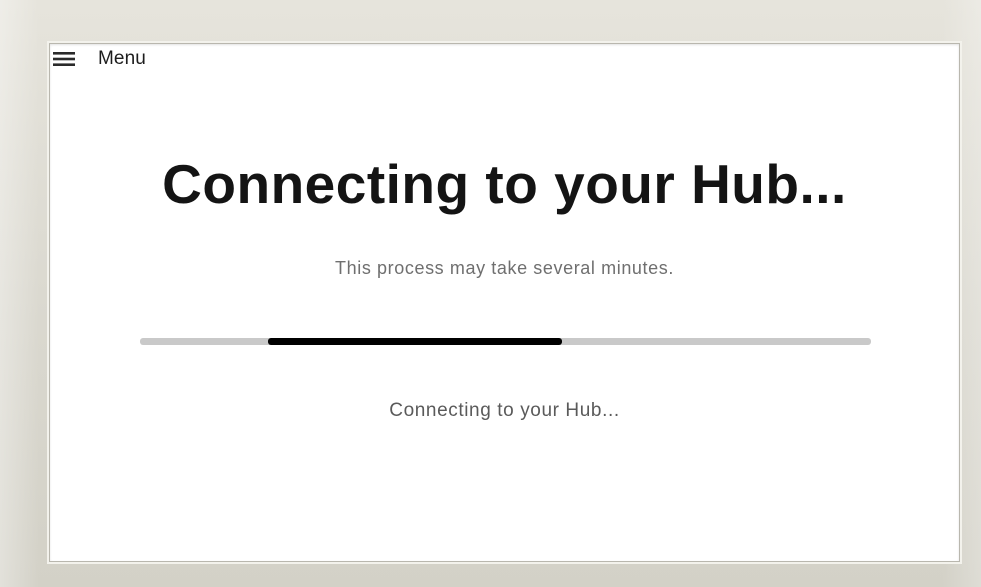  Describe the element at coordinates (122, 59) in the screenshot. I see `menu-label: Menu` at that location.